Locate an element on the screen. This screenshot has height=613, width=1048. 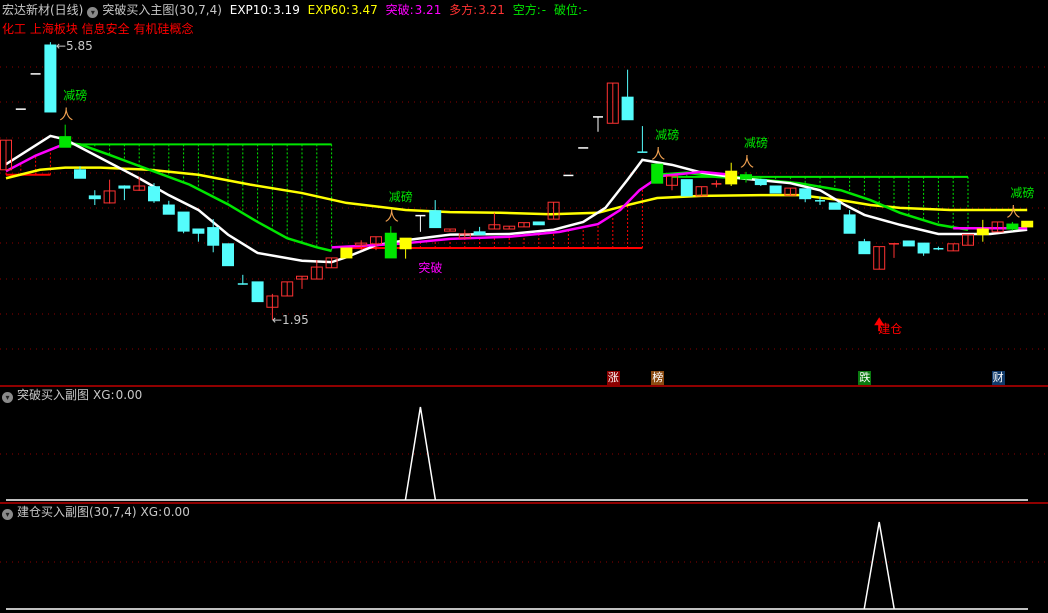
info-badge: 财 is located at coordinates (998, 378).